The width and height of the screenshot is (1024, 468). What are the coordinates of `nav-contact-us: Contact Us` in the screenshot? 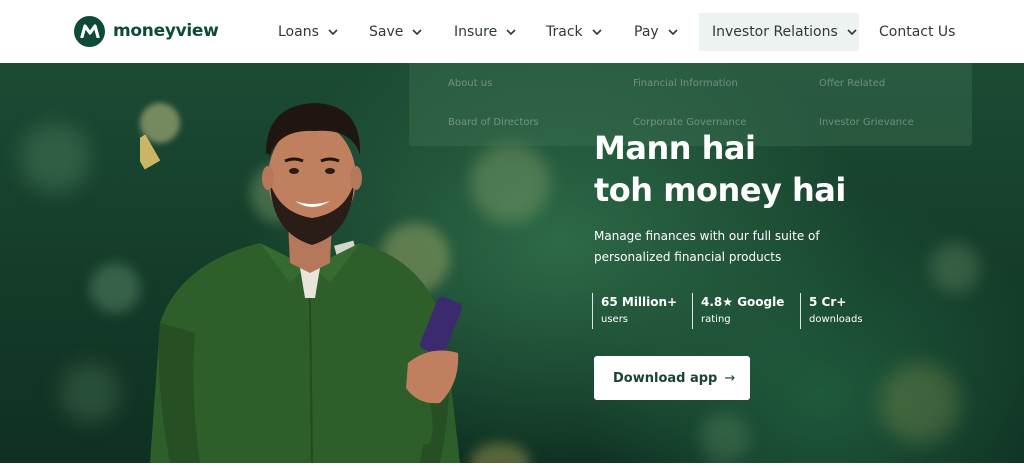 It's located at (917, 32).